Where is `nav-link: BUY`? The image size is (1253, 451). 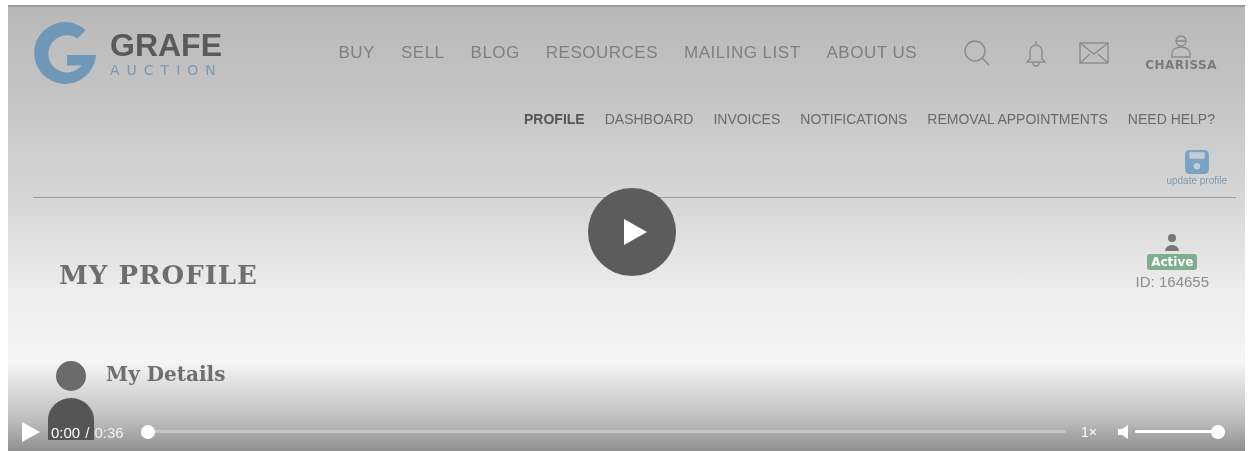 nav-link: BUY is located at coordinates (356, 53).